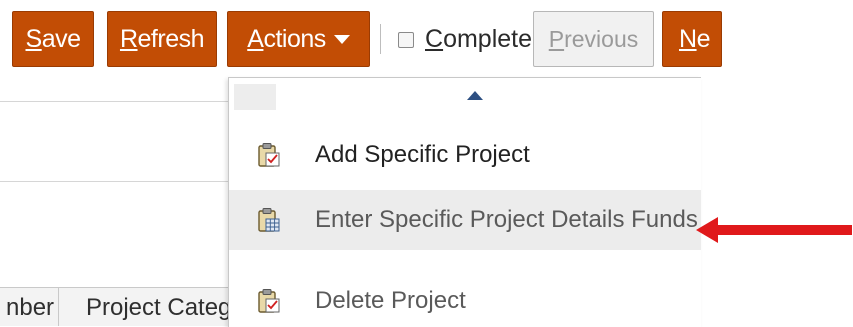 The height and width of the screenshot is (327, 853). Describe the element at coordinates (688, 38) in the screenshot. I see `next-mnemonic: N` at that location.